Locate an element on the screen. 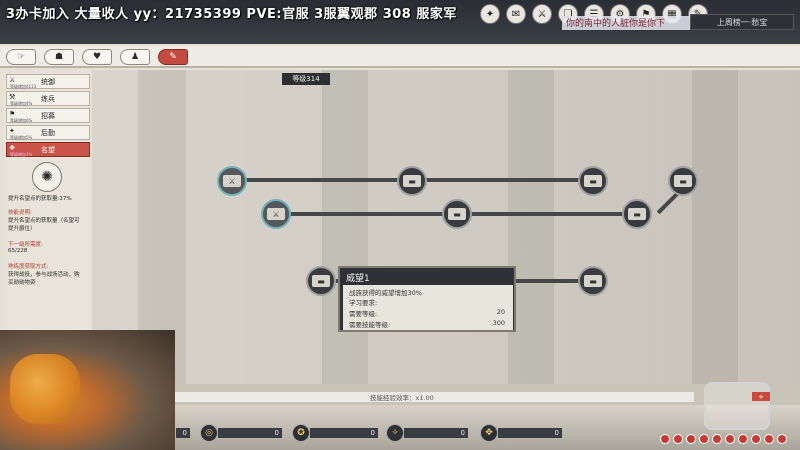  tab-skills: ☞ is located at coordinates (21, 57).